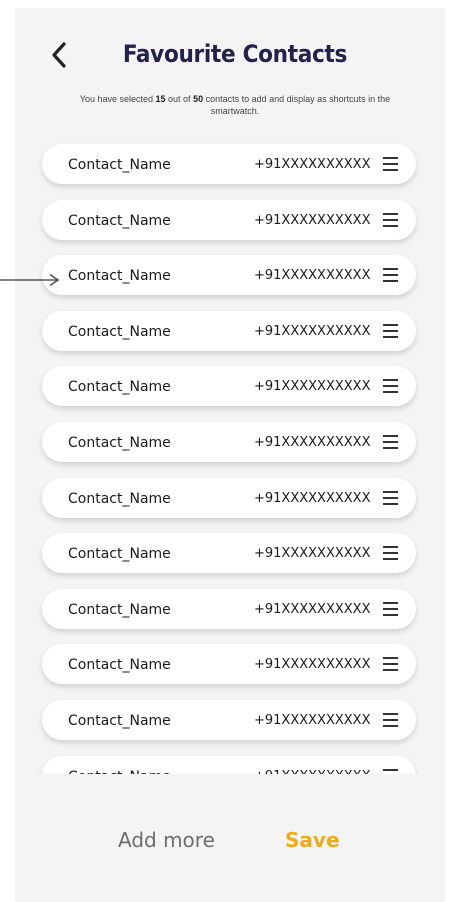  What do you see at coordinates (312, 840) in the screenshot?
I see `save-button: Save` at bounding box center [312, 840].